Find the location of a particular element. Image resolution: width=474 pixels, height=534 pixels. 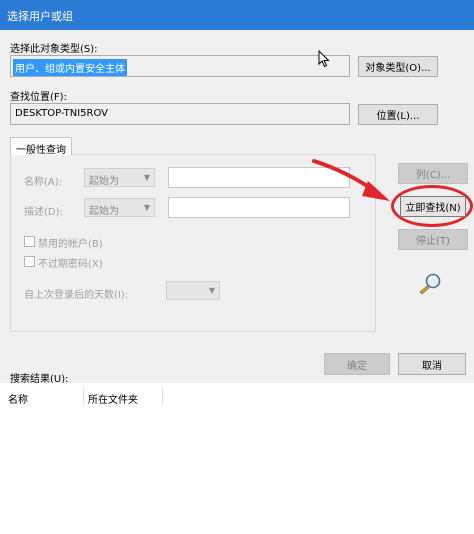

ok-button-label: 确定 is located at coordinates (357, 366).